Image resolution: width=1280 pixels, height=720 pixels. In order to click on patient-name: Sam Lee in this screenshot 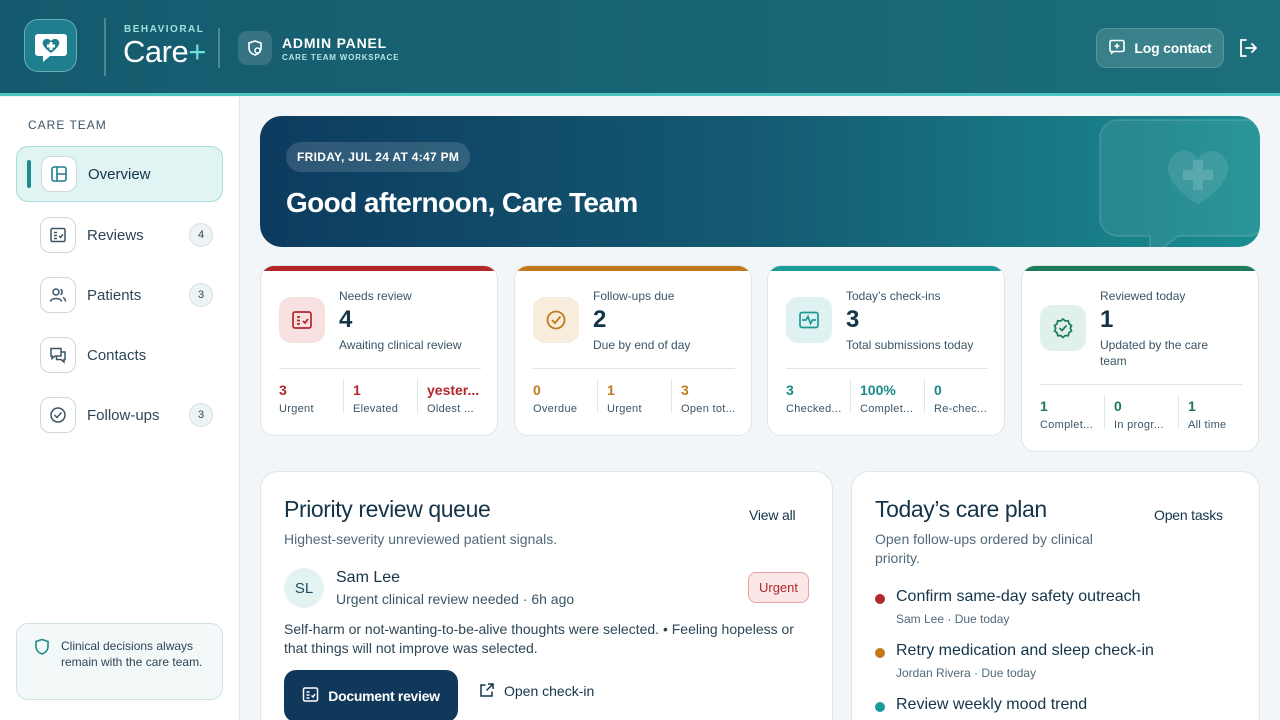, I will do `click(368, 578)`.